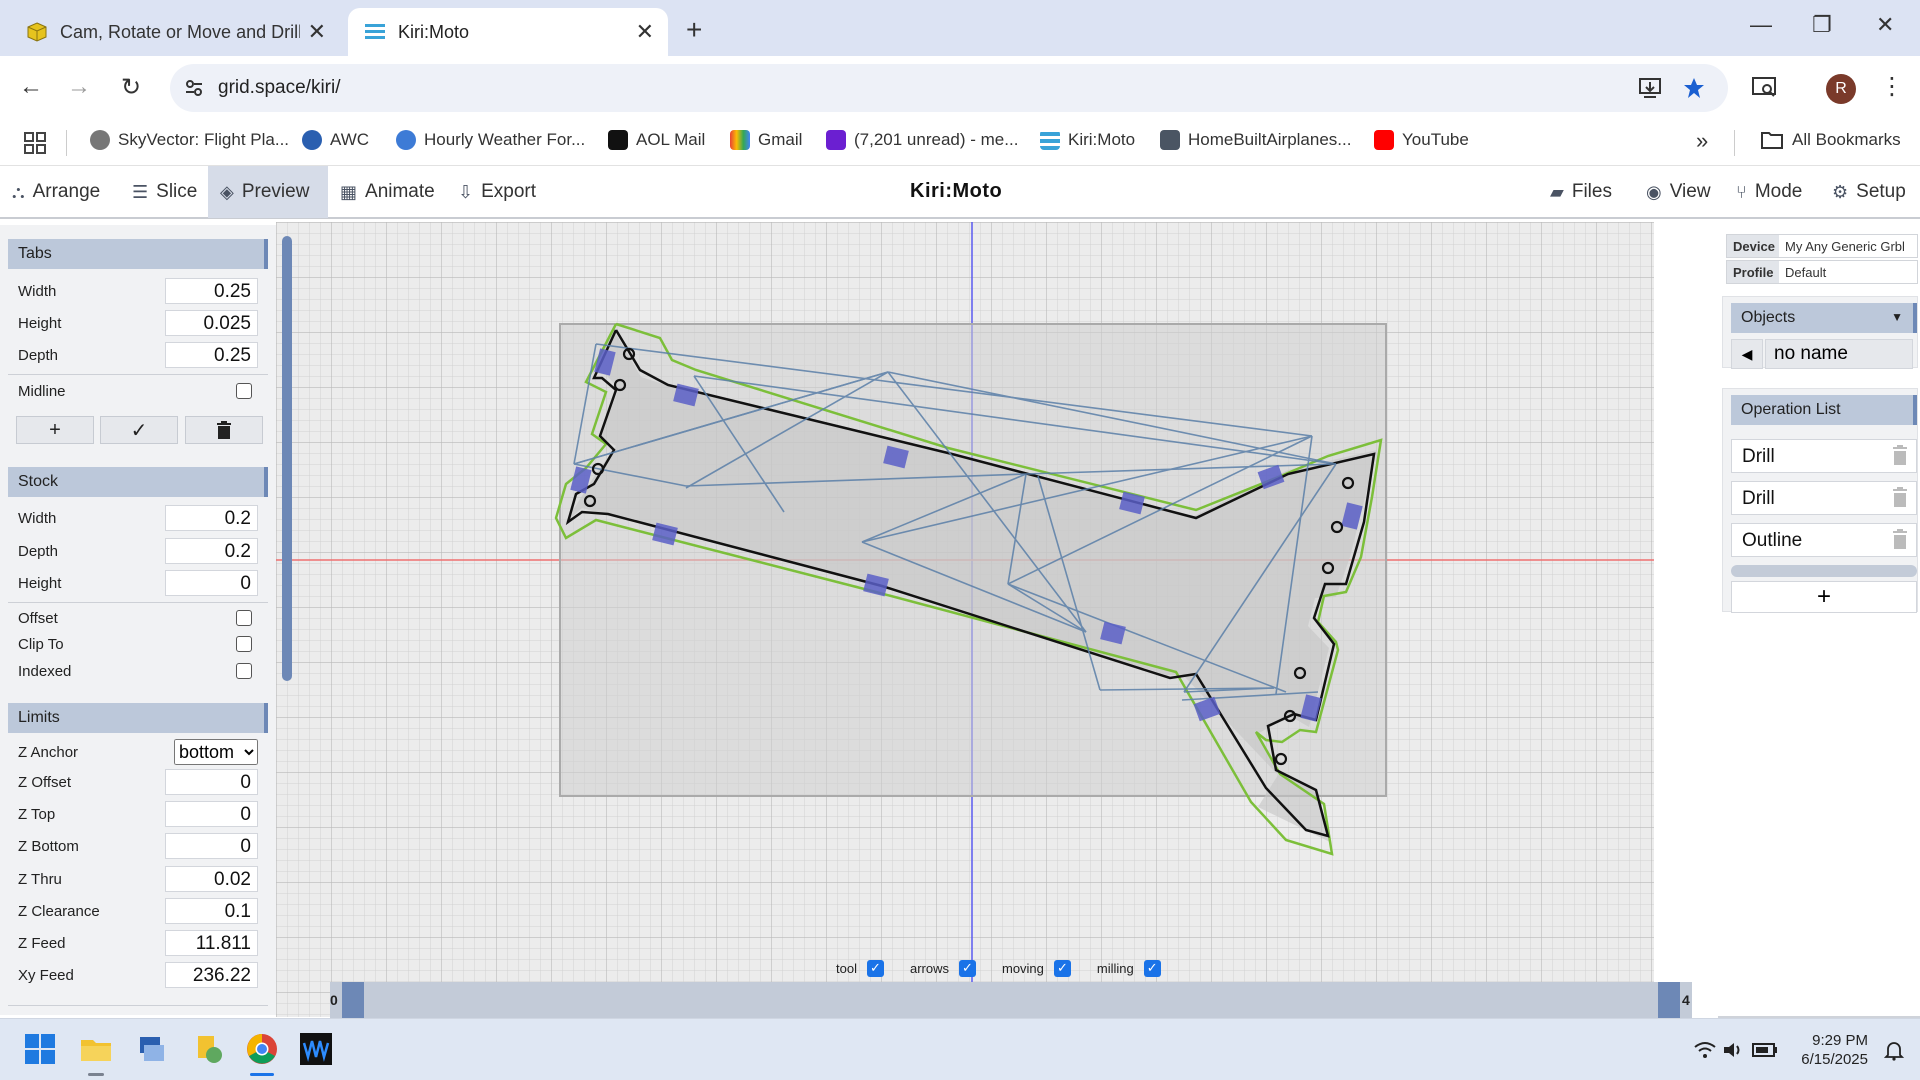 Image resolution: width=1920 pixels, height=1080 pixels. What do you see at coordinates (224, 430) in the screenshot?
I see `delete-tabs-button` at bounding box center [224, 430].